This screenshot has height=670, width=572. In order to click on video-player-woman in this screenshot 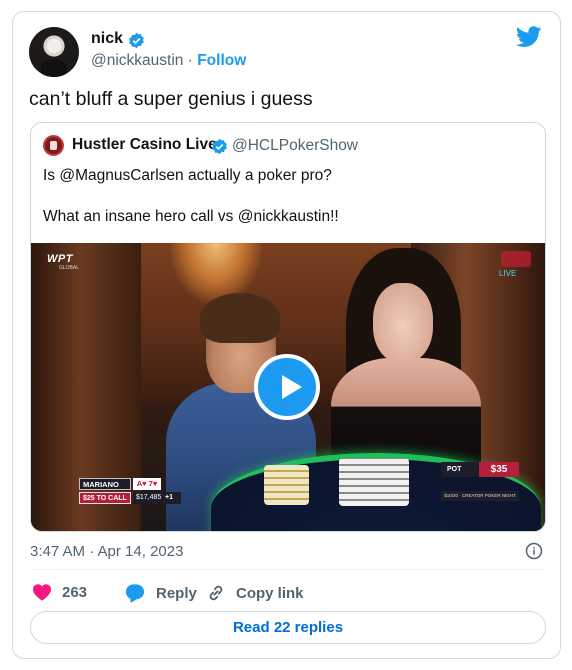, I will do `click(406, 363)`.